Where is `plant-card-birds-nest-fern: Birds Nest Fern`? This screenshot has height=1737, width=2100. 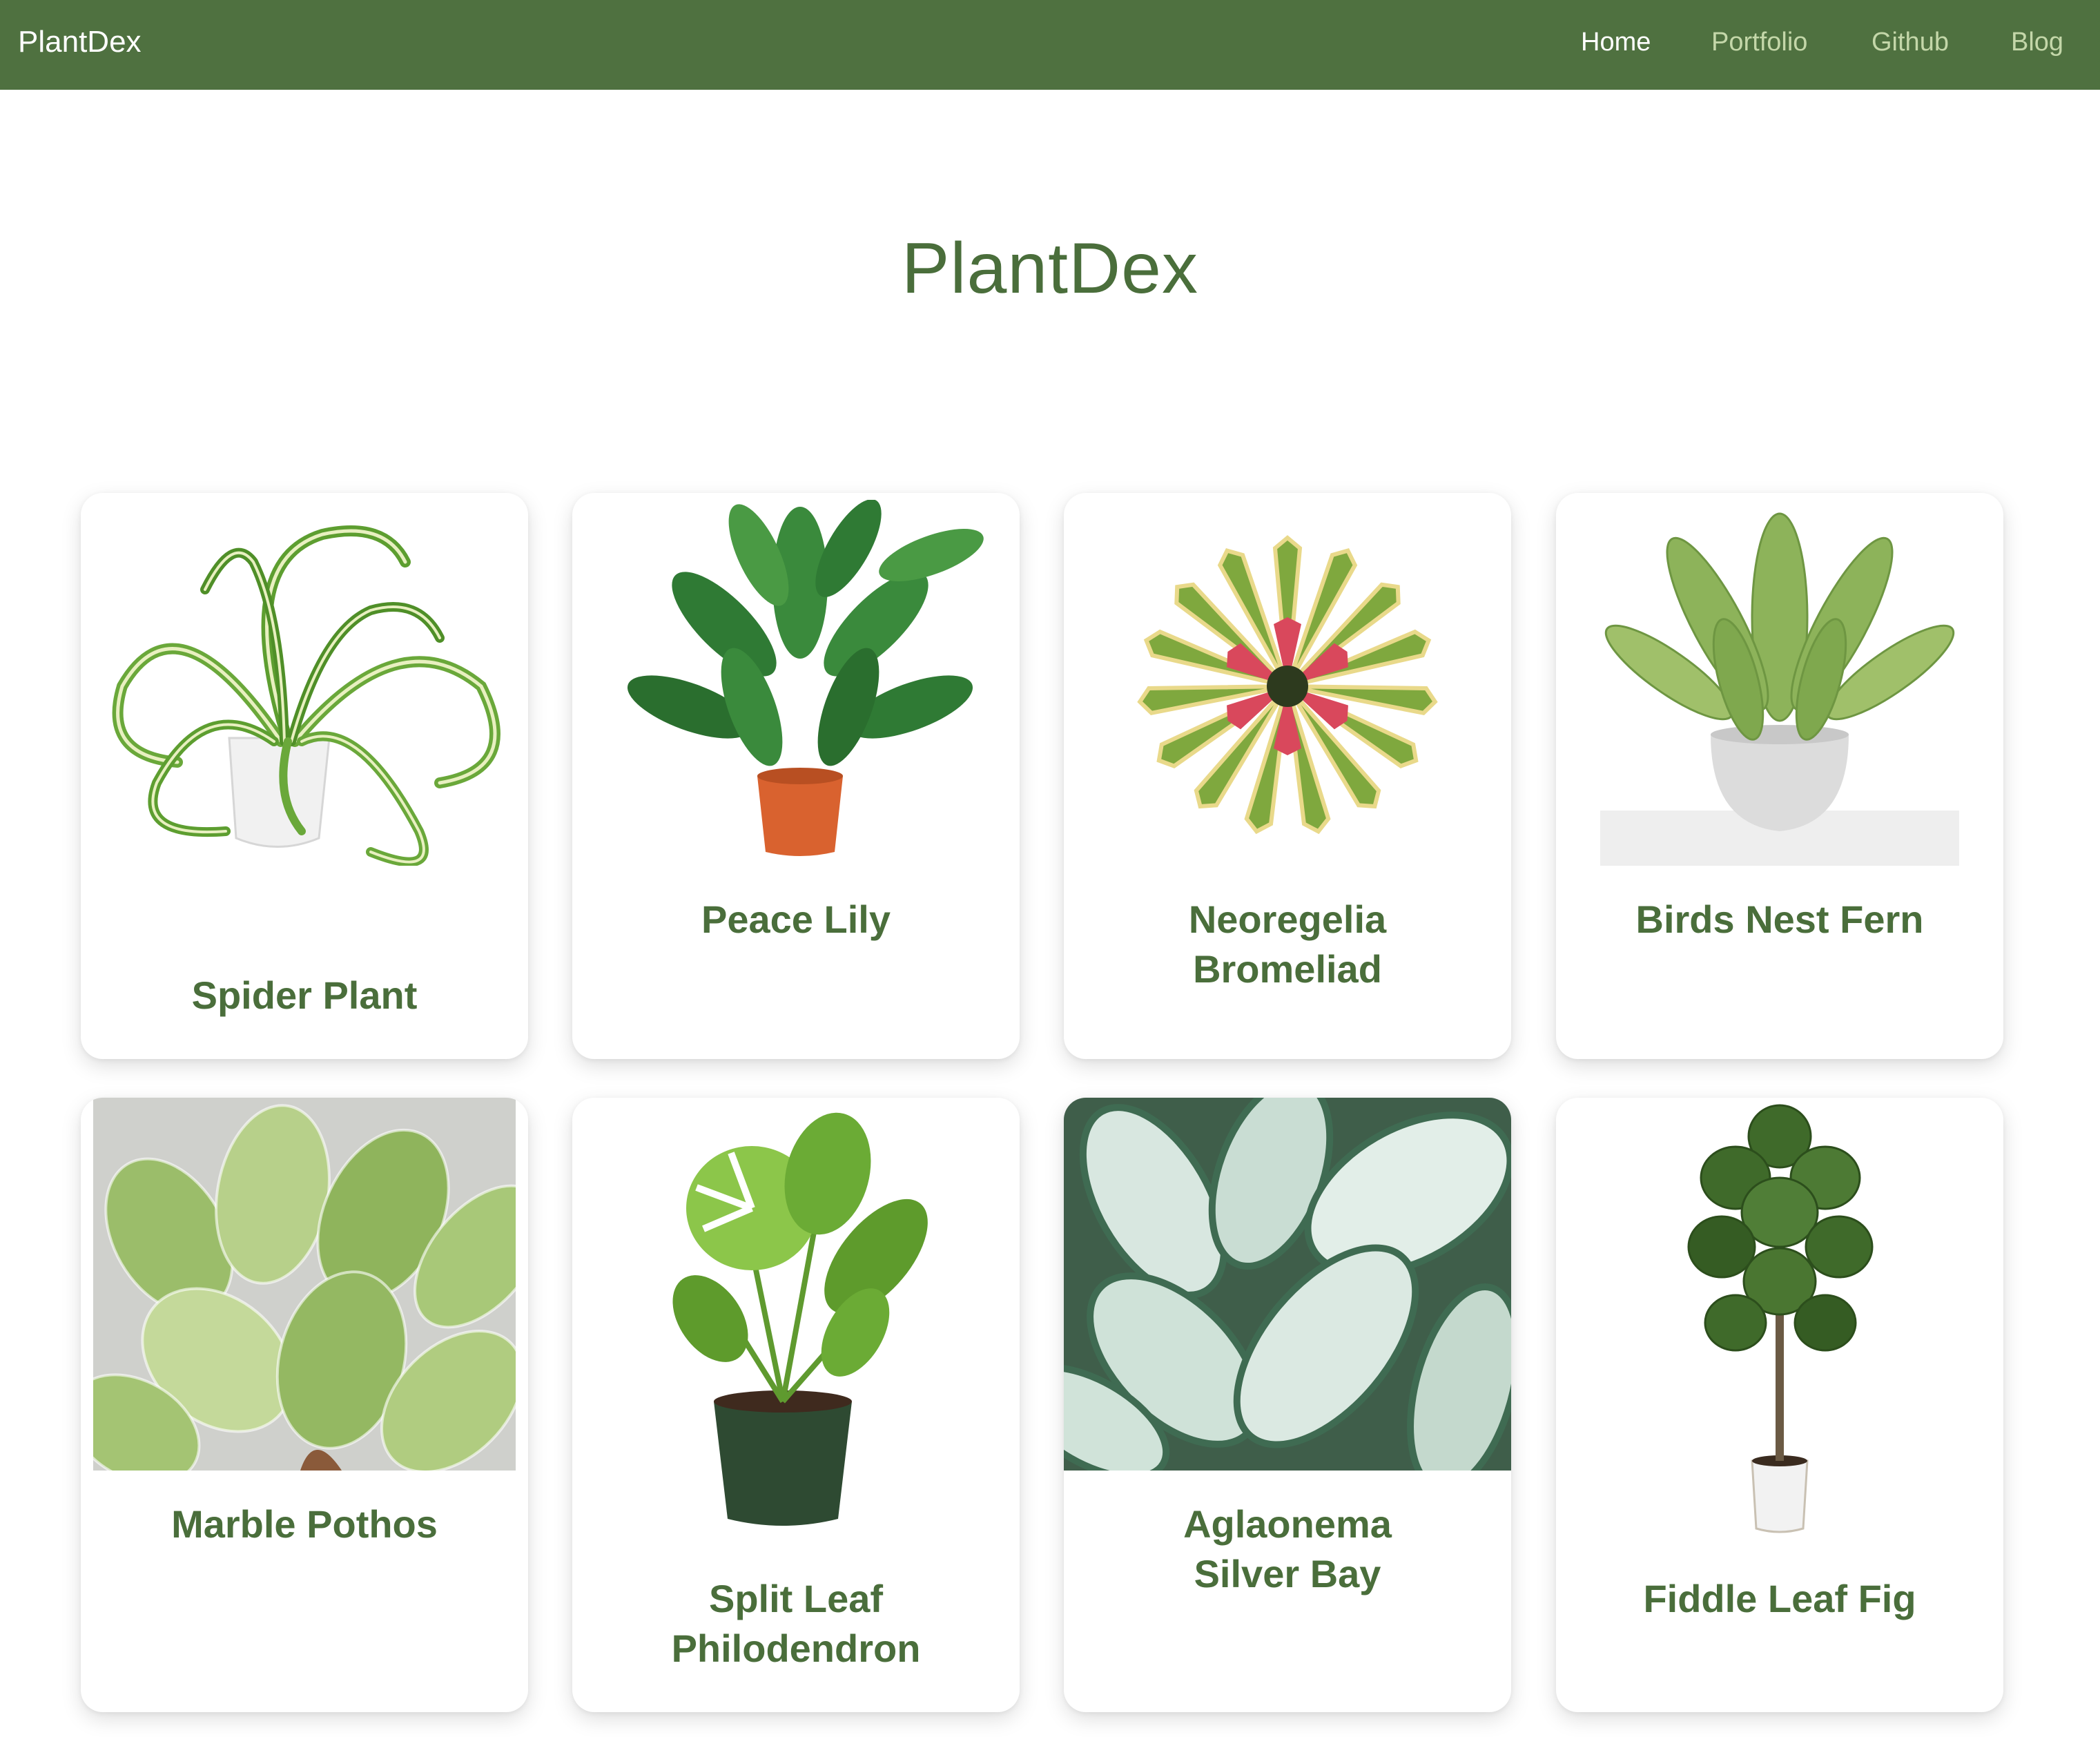
plant-card-birds-nest-fern: Birds Nest Fern is located at coordinates (1779, 776).